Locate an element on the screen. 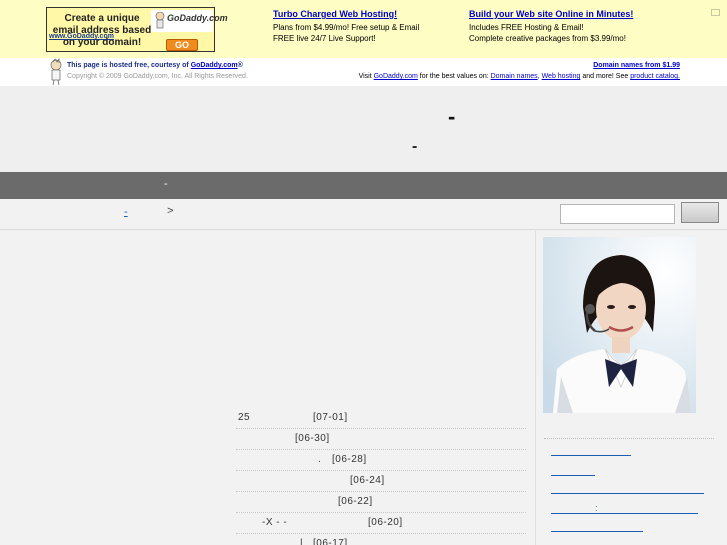  post-date: [07-01] is located at coordinates (330, 417).